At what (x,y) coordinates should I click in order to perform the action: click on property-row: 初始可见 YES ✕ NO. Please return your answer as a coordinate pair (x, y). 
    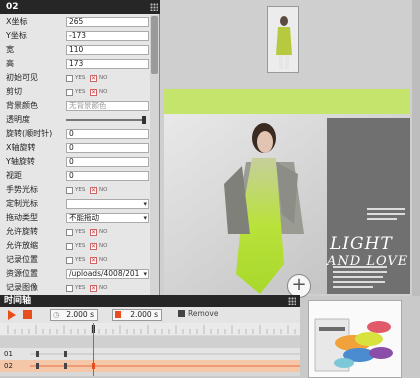
    Looking at the image, I should click on (75, 78).